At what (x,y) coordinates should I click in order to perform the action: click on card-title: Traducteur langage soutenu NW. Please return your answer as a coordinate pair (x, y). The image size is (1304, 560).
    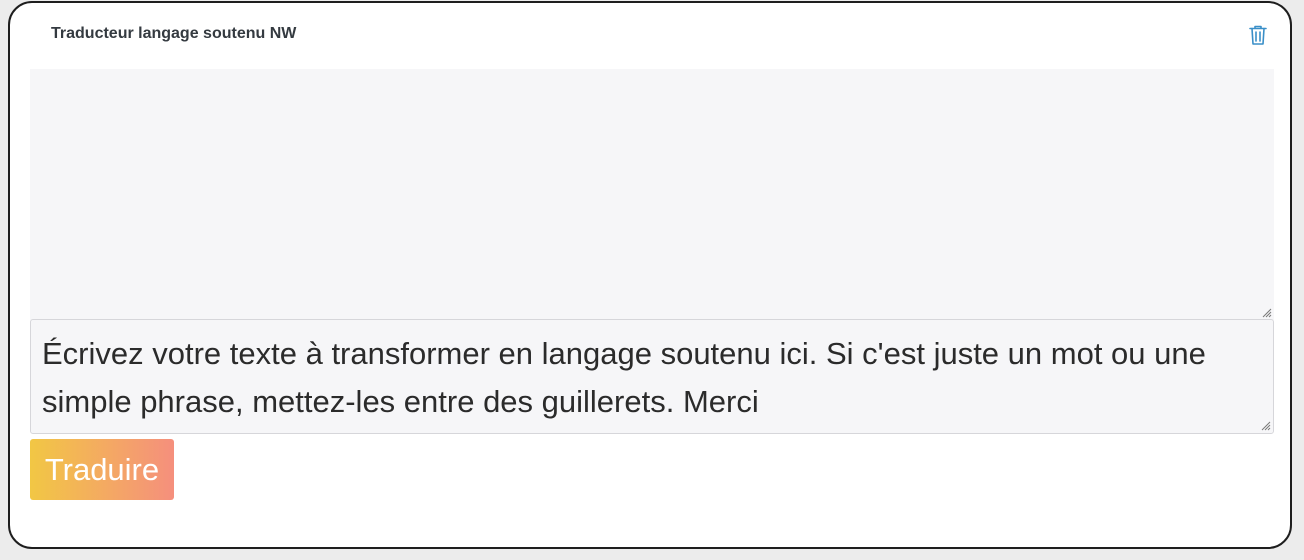
    Looking at the image, I should click on (174, 33).